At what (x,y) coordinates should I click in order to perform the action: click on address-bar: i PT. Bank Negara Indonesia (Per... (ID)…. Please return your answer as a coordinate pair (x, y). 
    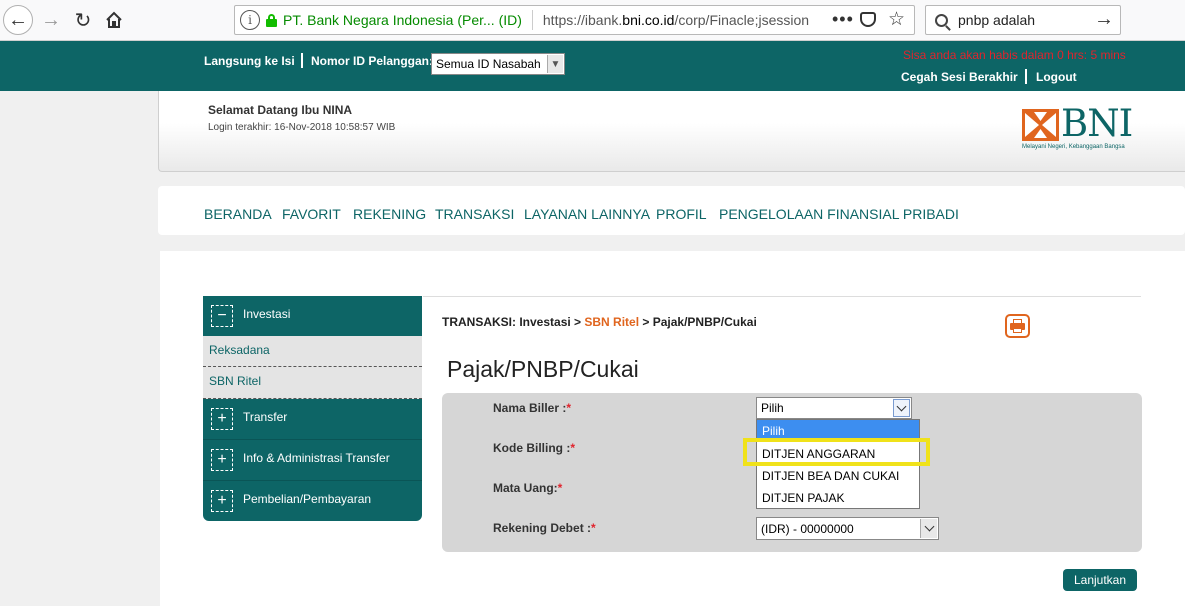
    Looking at the image, I should click on (574, 20).